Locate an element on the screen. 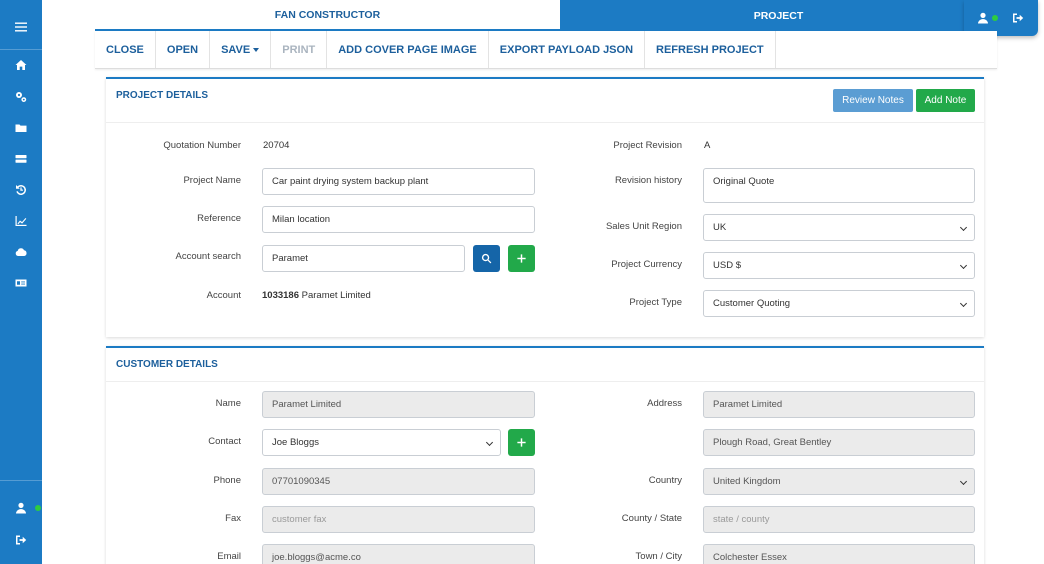  tab-project: PROJECT is located at coordinates (778, 15).